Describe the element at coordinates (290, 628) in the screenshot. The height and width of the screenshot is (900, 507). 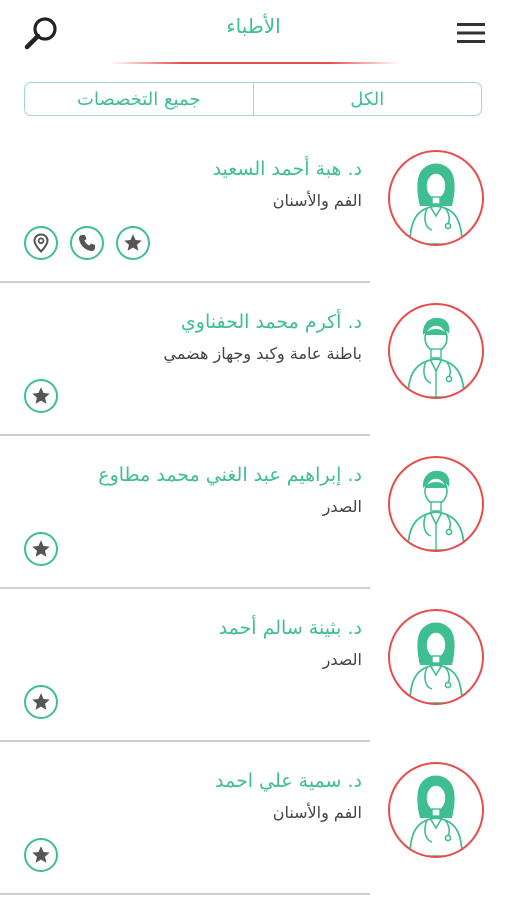
I see `doctor-name: د. بثينة سالم أحمد` at that location.